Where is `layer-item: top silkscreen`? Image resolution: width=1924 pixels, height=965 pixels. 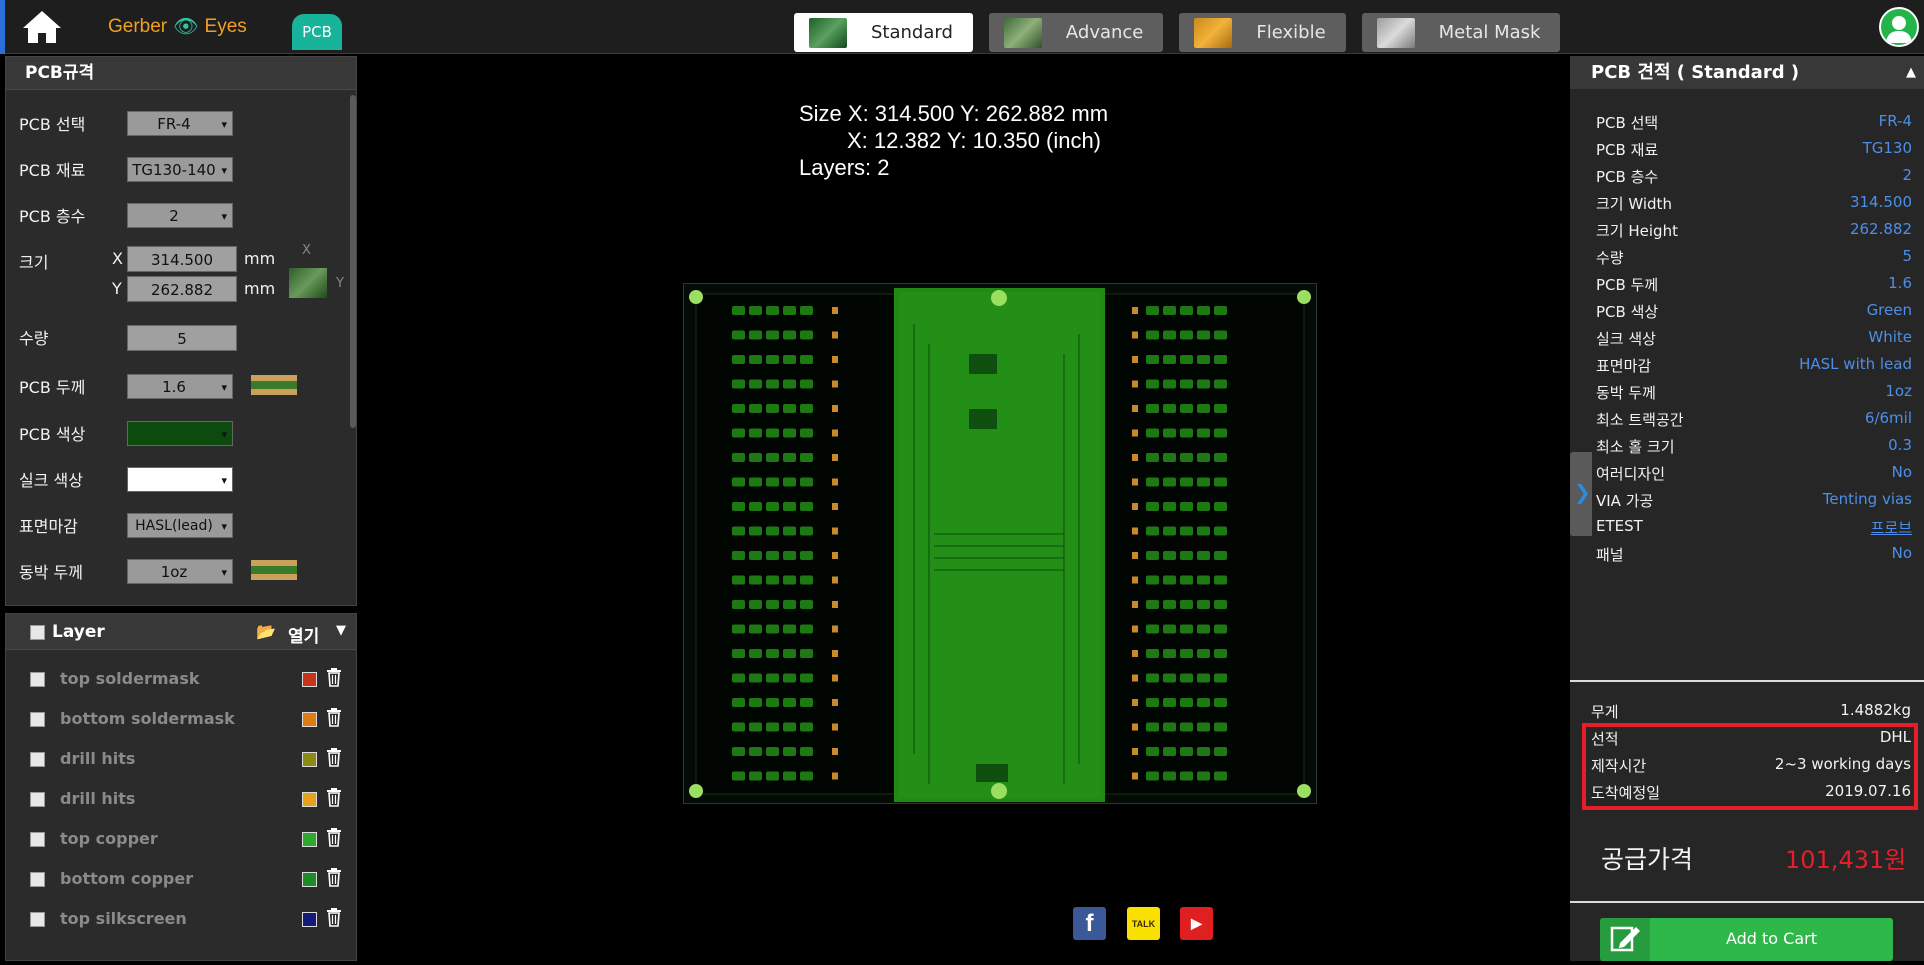
layer-item: top silkscreen is located at coordinates (186, 919).